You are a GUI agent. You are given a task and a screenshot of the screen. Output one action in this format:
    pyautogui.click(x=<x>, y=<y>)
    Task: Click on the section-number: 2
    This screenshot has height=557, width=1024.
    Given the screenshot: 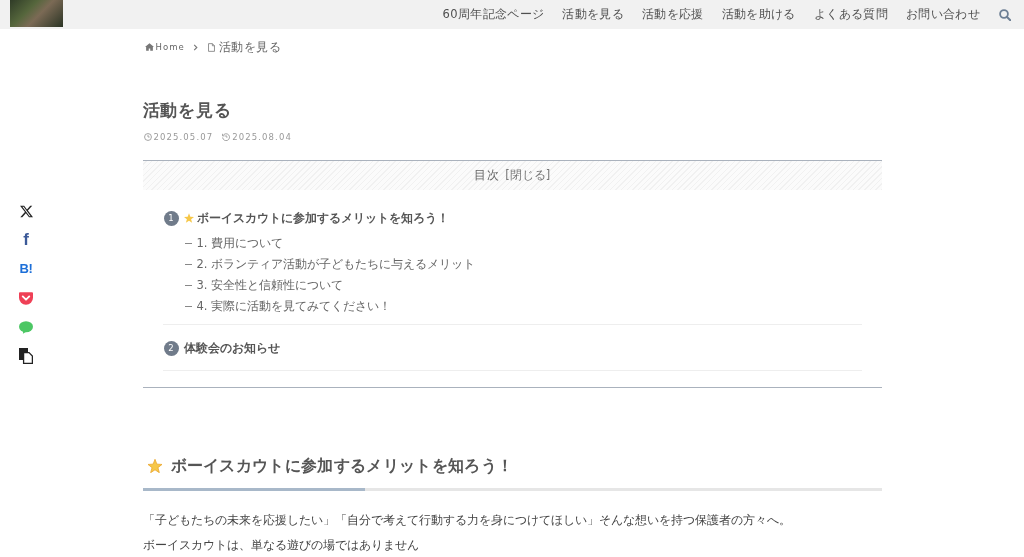 What is the action you would take?
    pyautogui.click(x=171, y=348)
    